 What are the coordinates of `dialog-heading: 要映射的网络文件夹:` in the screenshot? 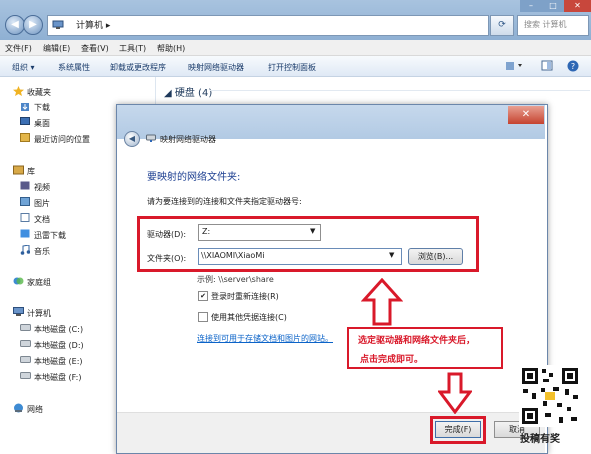 It's located at (194, 177).